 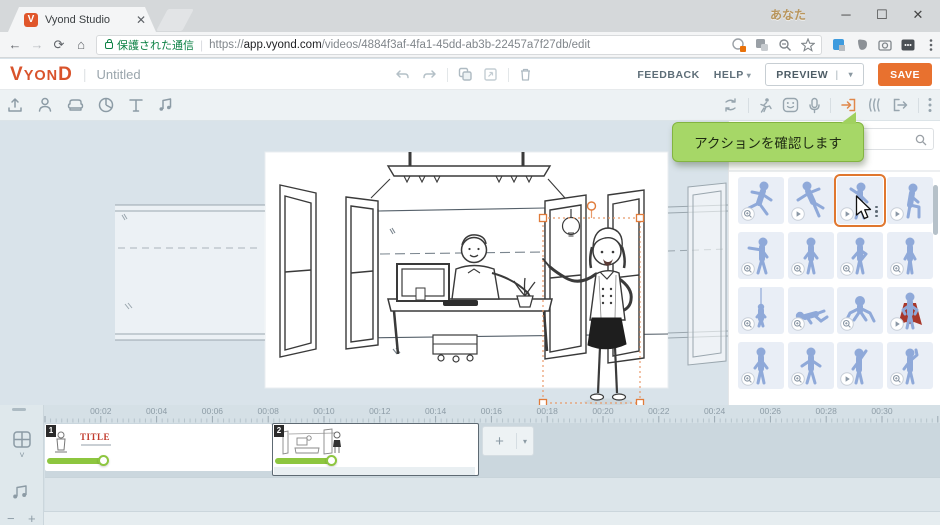 What do you see at coordinates (375, 449) in the screenshot?
I see `scene-block-2: 2` at bounding box center [375, 449].